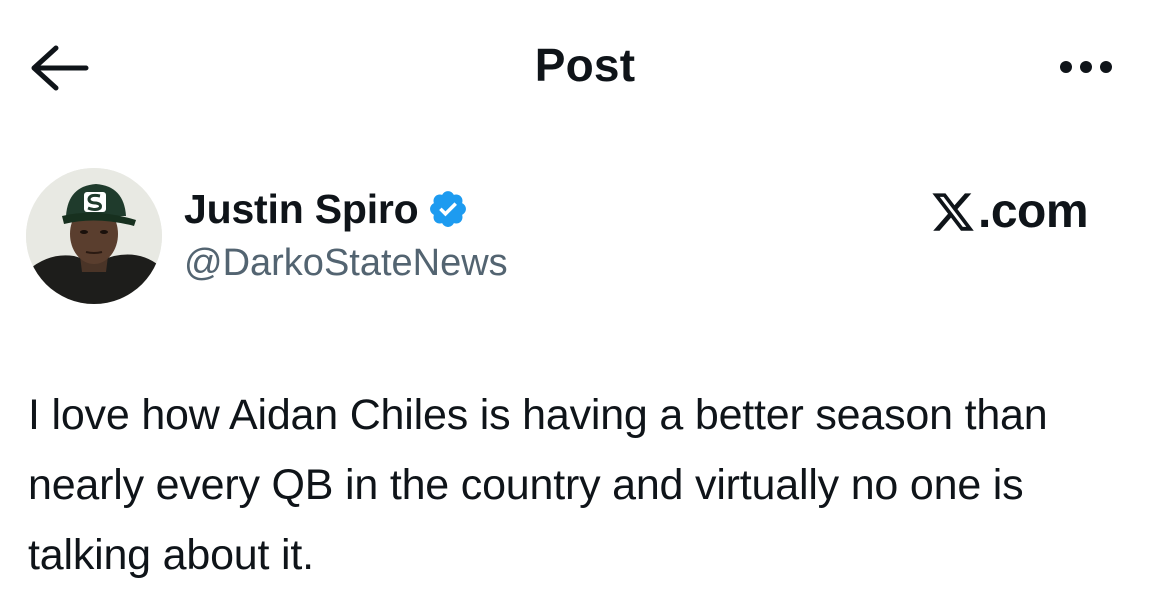 This screenshot has height=602, width=1170. I want to click on more-options-button, so click(1086, 67).